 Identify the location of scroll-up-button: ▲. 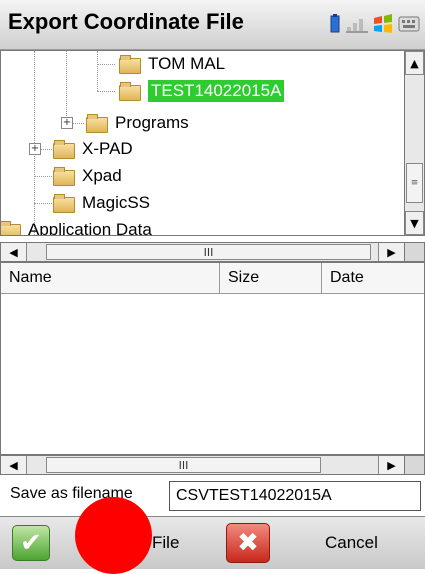
(414, 63).